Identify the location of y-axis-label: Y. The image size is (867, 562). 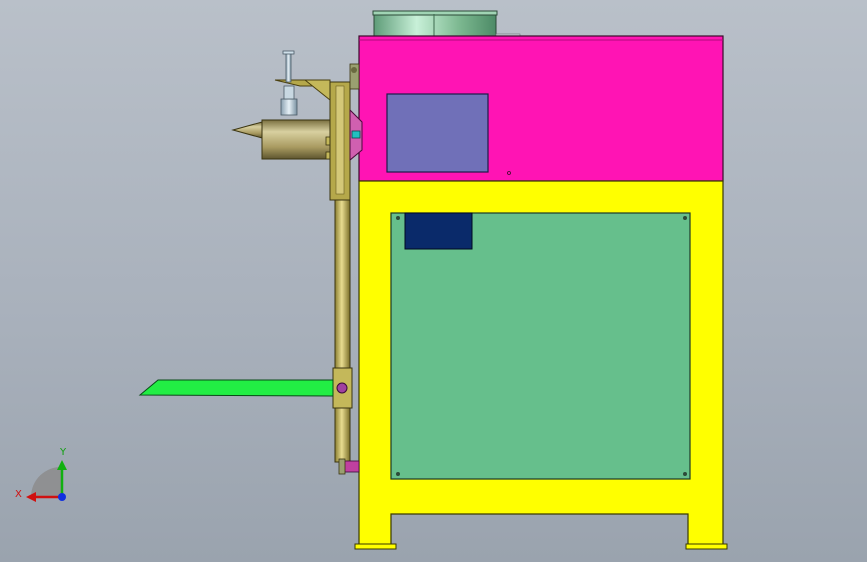
(63, 452).